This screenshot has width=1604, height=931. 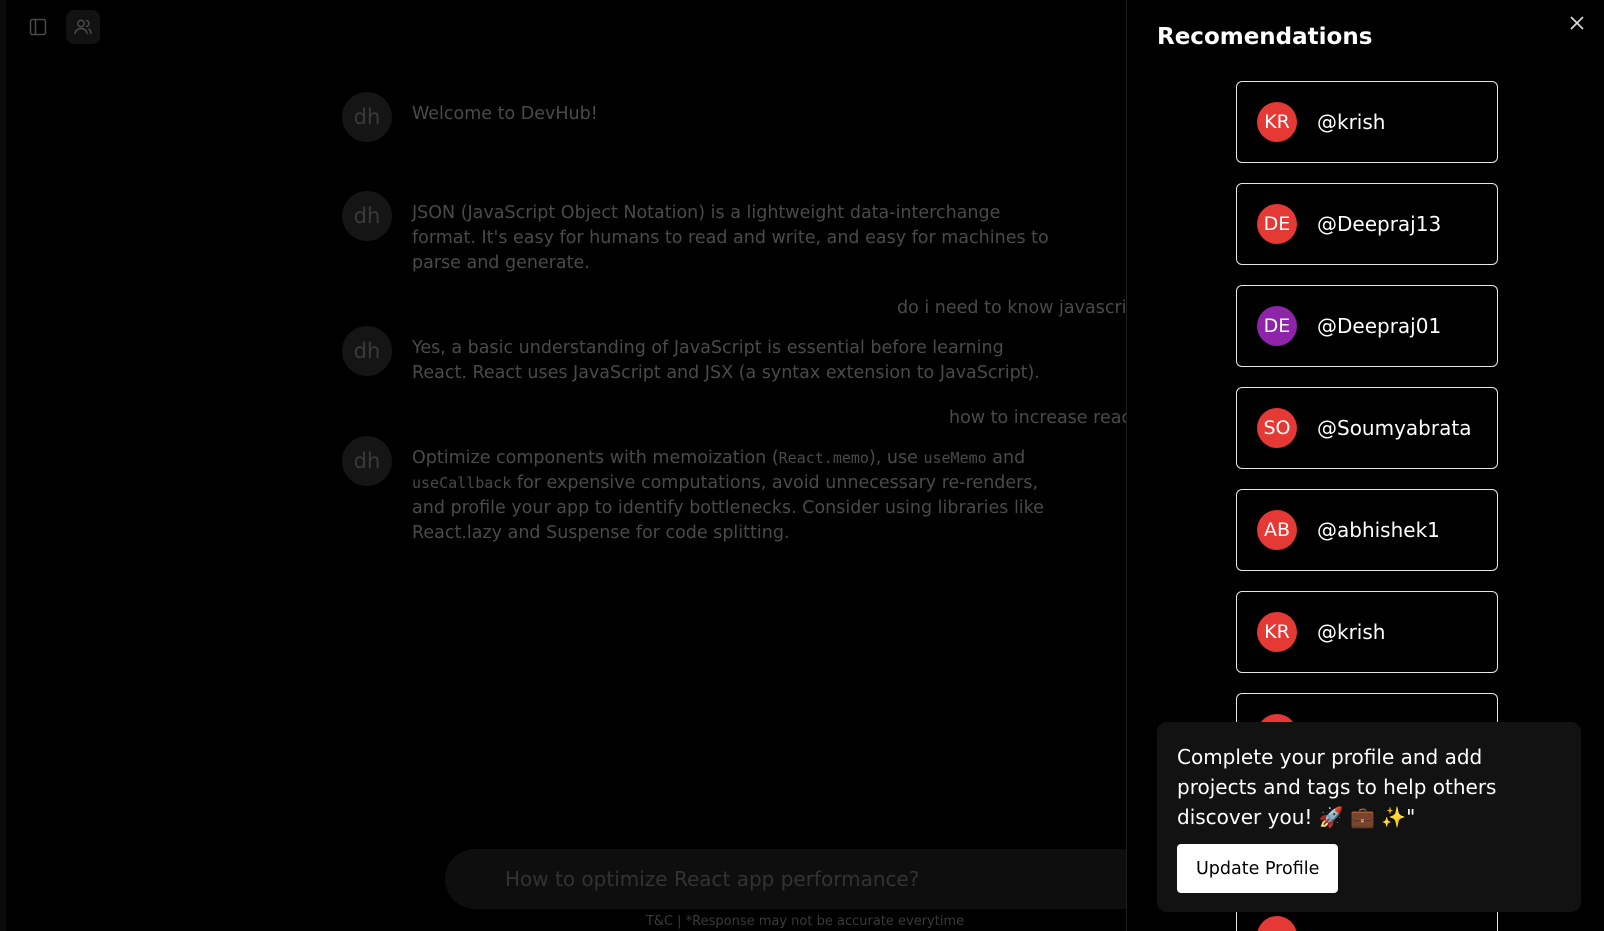 What do you see at coordinates (1378, 530) in the screenshot?
I see `user-handle: @abhishek1` at bounding box center [1378, 530].